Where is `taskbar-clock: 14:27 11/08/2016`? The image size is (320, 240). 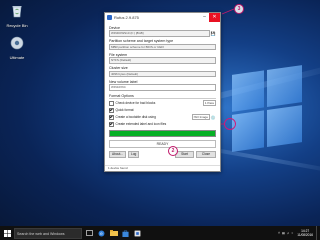 taskbar-clock: 14:27 11/08/2016 is located at coordinates (305, 233).